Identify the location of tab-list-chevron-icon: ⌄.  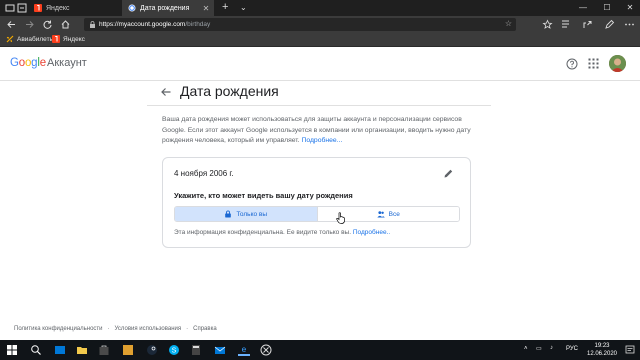
(243, 8).